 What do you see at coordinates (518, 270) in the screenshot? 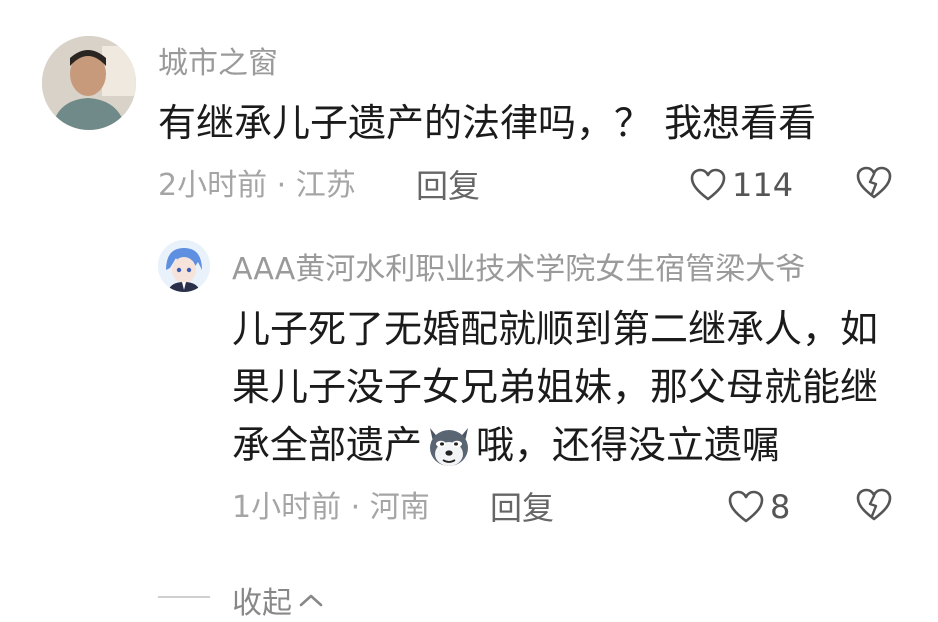
I see `reply-username: AAA黄河水利职业技术学院女生宿管梁大爷` at bounding box center [518, 270].